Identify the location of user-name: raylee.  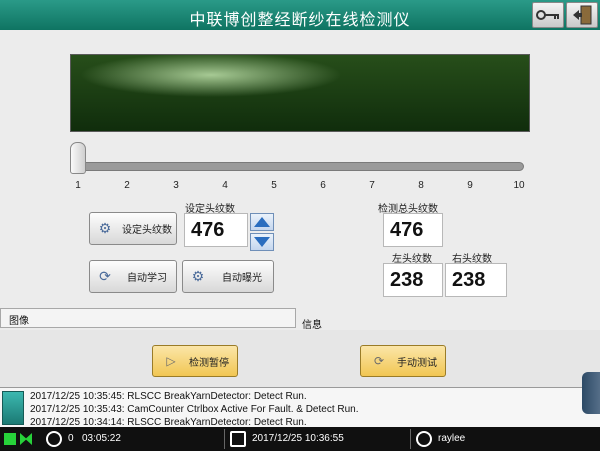
(452, 438).